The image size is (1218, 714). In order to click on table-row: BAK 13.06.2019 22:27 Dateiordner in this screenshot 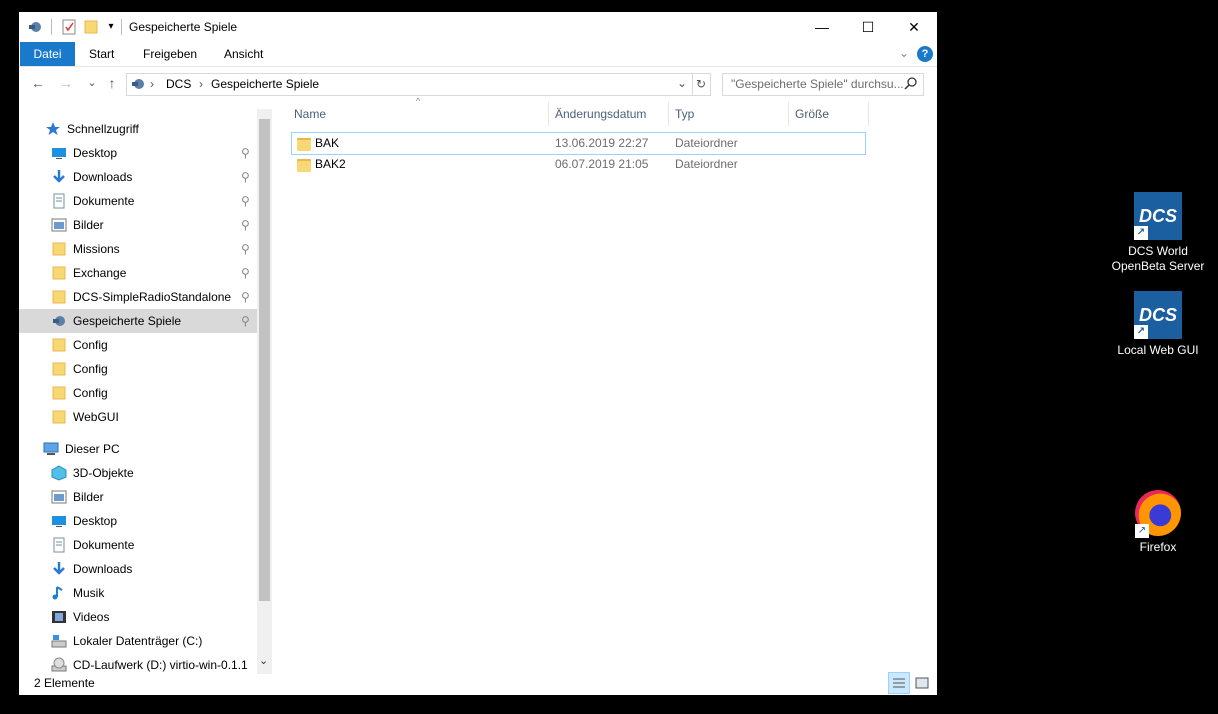, I will do `click(578, 143)`.